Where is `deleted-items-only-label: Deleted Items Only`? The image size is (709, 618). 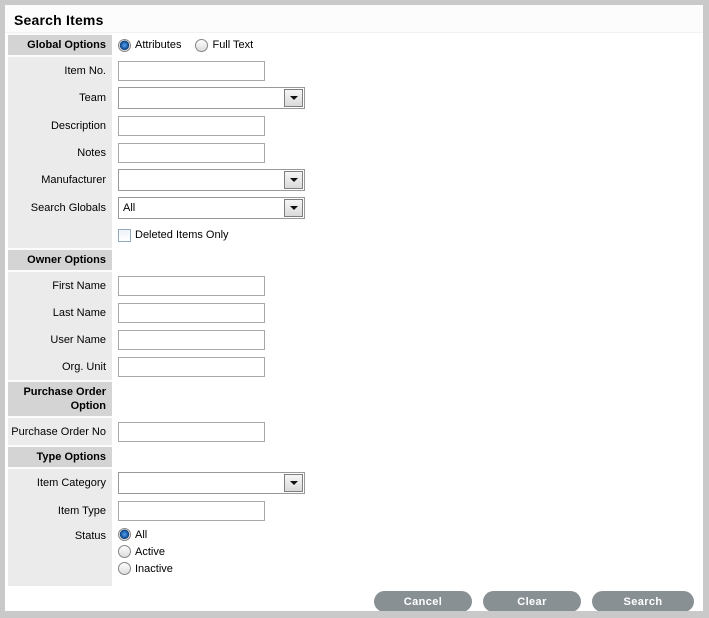 deleted-items-only-label: Deleted Items Only is located at coordinates (182, 235).